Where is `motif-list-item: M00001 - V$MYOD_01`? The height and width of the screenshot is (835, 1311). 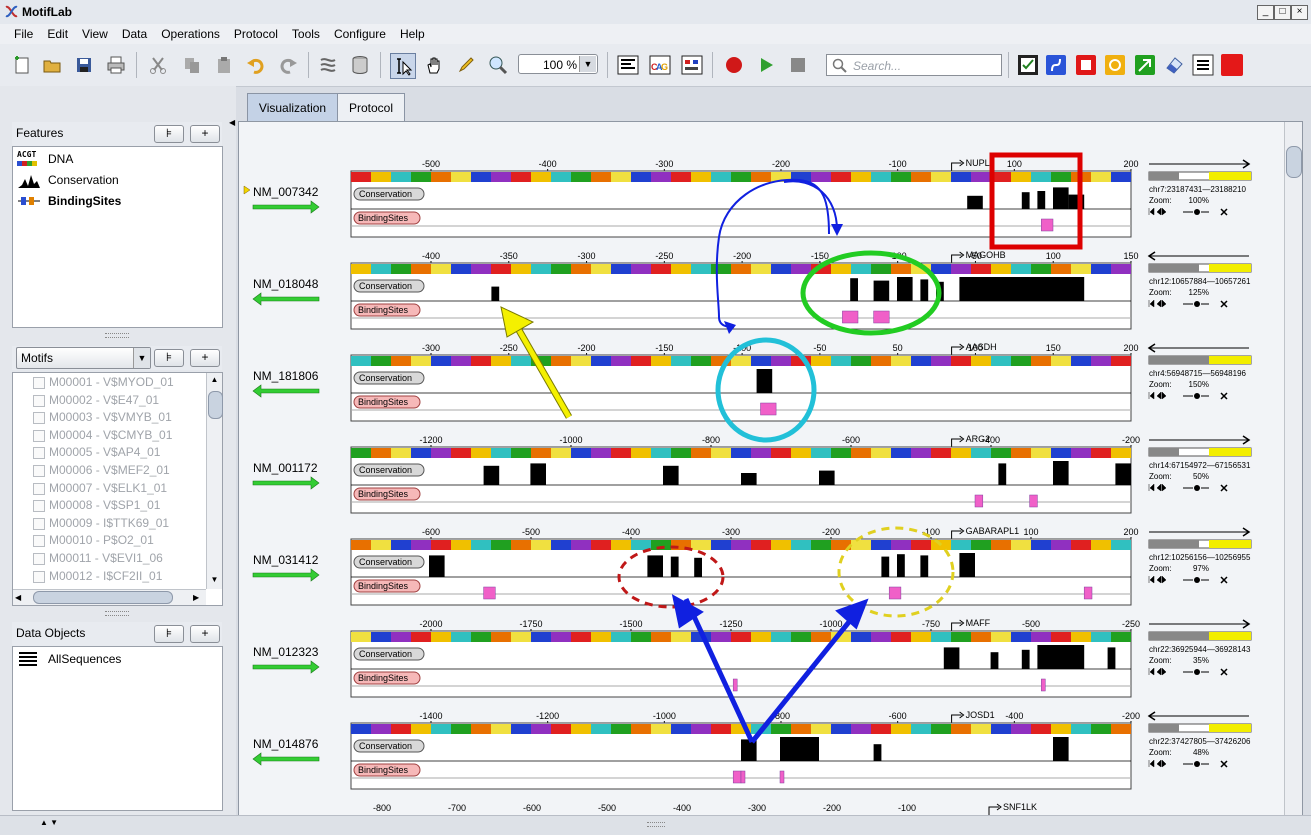 motif-list-item: M00001 - V$MYOD_01 is located at coordinates (118, 383).